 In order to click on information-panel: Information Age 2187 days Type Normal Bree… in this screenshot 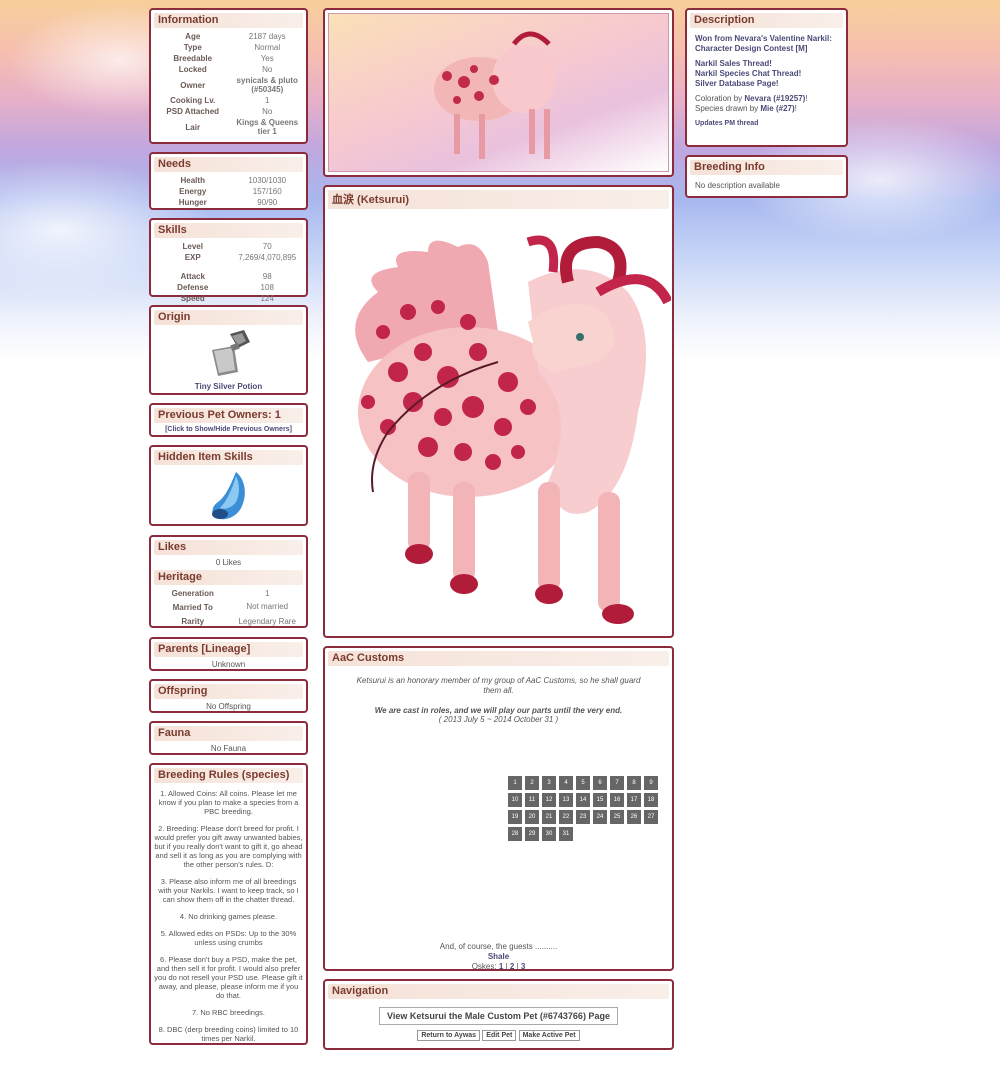, I will do `click(228, 76)`.